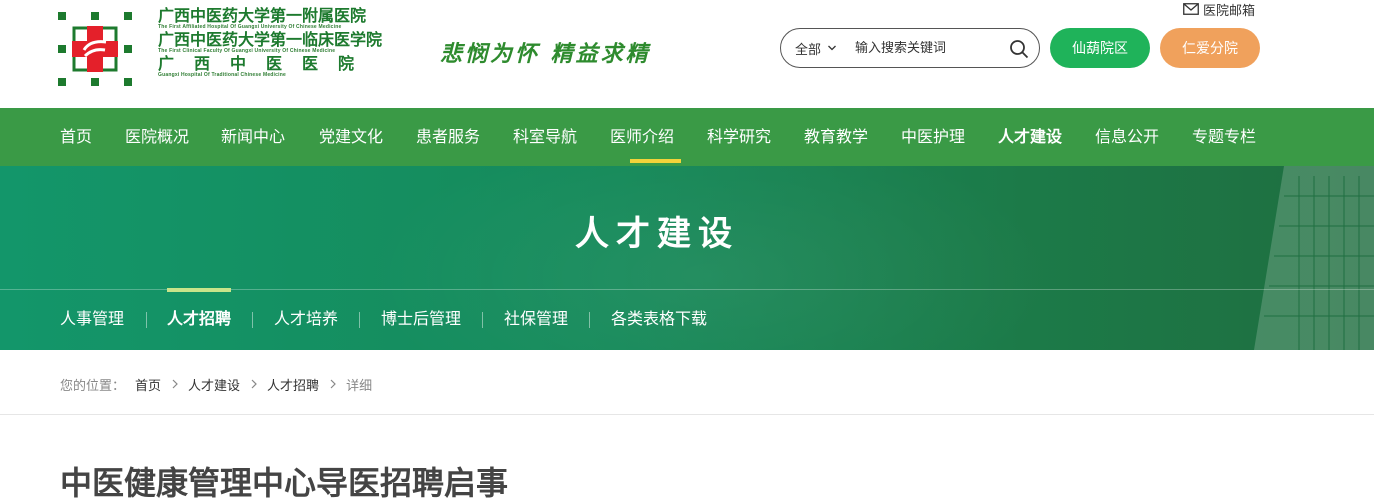  Describe the element at coordinates (545, 54) in the screenshot. I see `hospital-motto: 悲悯为怀 精益求精` at that location.